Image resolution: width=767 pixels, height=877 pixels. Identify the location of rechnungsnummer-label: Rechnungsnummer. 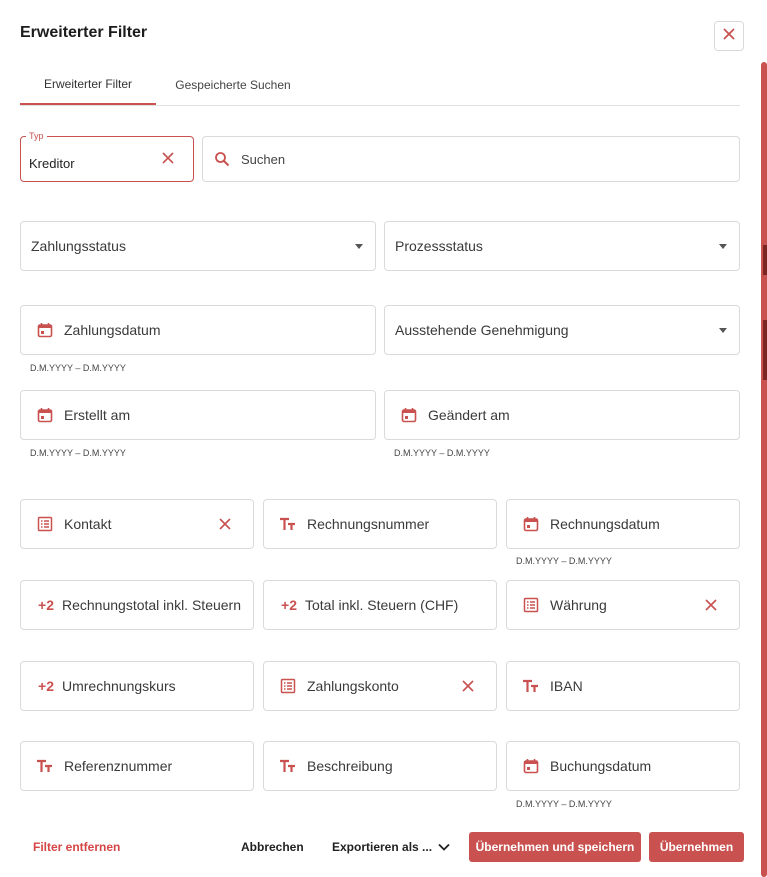
(368, 524).